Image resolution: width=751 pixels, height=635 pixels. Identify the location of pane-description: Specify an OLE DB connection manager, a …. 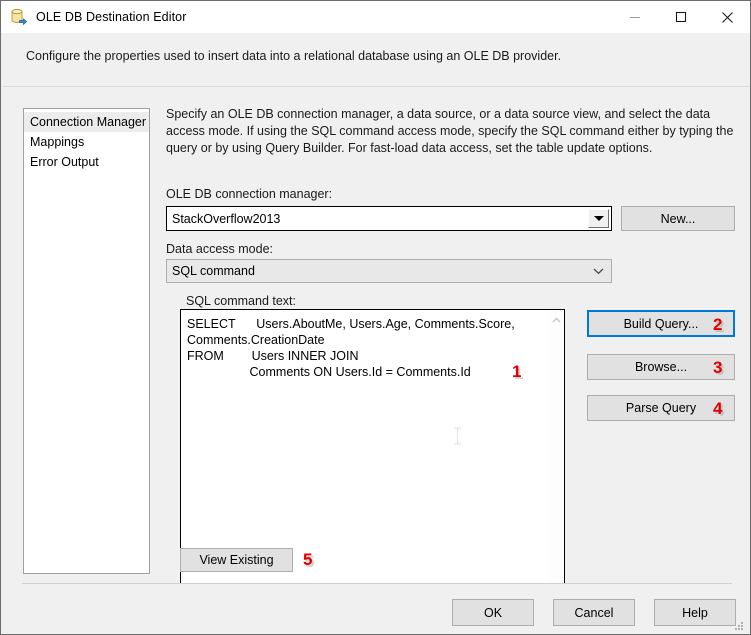
(450, 131).